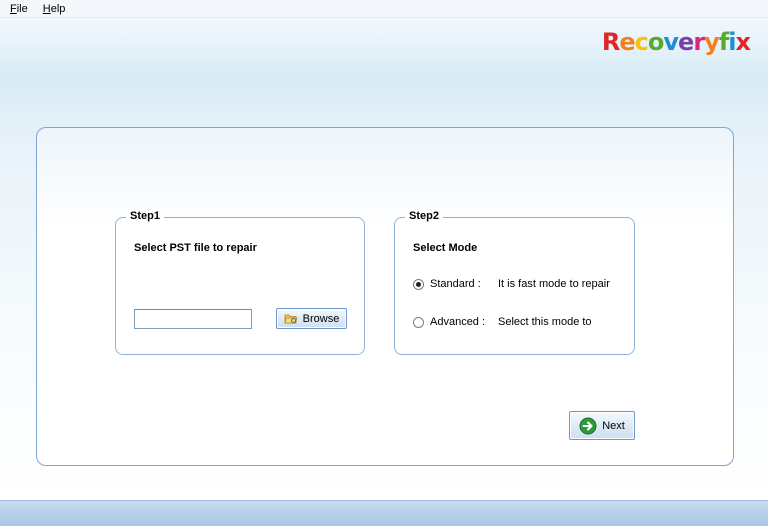  What do you see at coordinates (655, 42) in the screenshot?
I see `logo-letter: o` at bounding box center [655, 42].